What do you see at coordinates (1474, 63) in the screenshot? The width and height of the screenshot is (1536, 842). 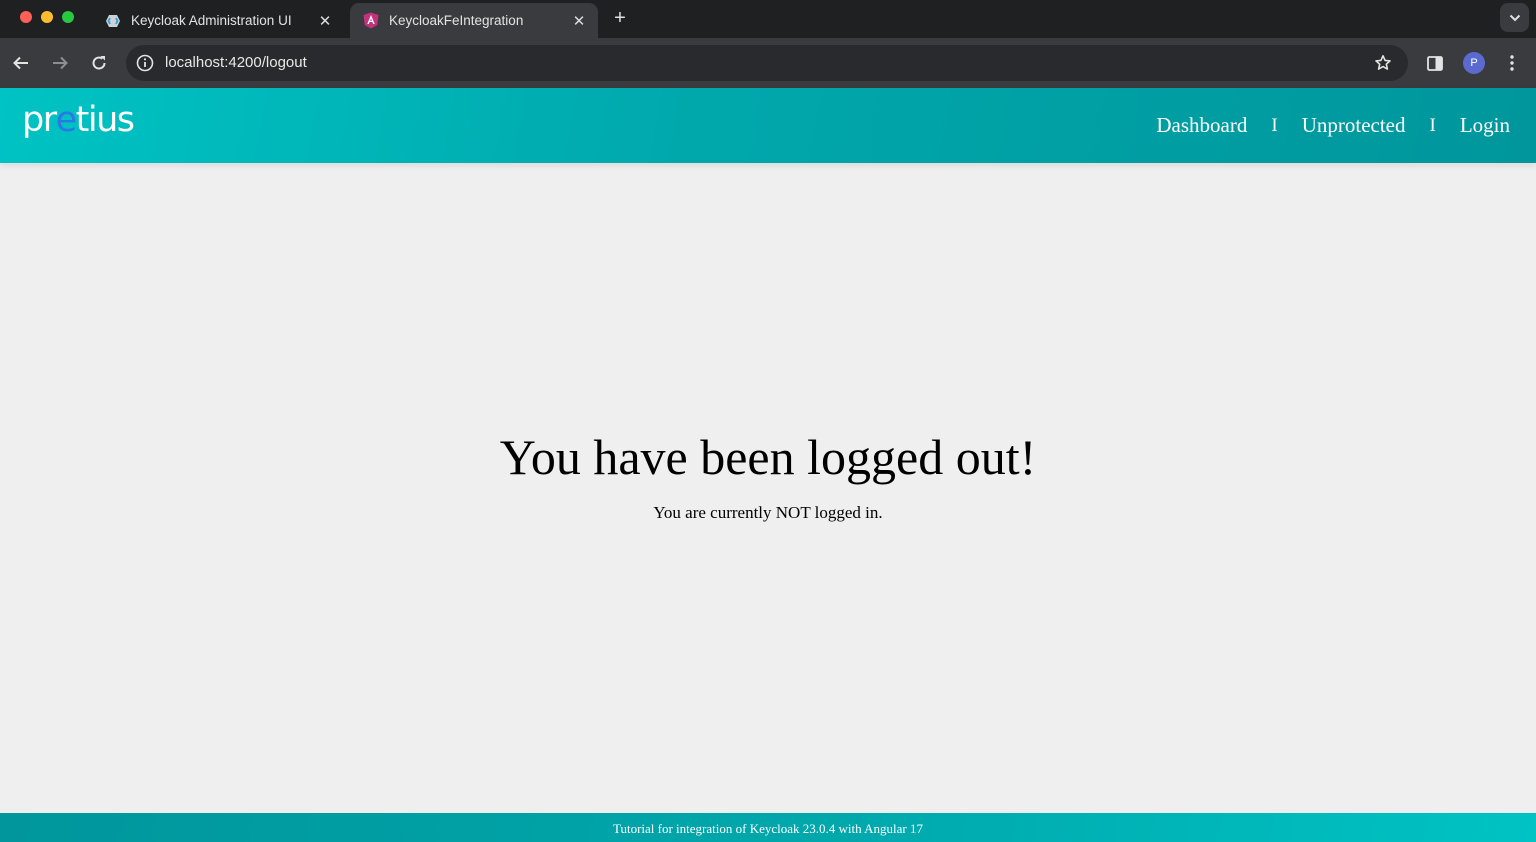 I see `profile-avatar: P` at bounding box center [1474, 63].